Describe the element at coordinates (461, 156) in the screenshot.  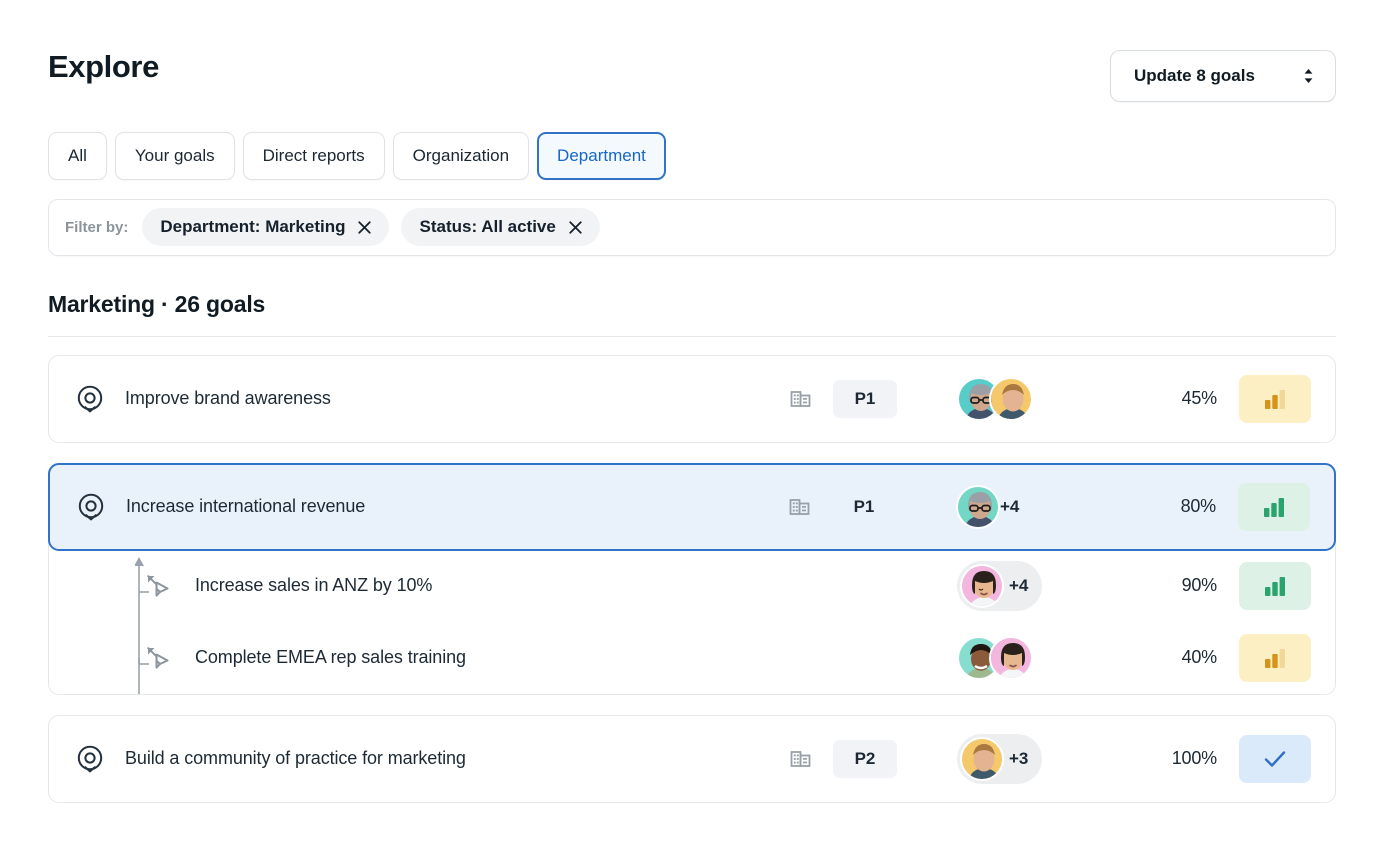
I see `tab-organization: Organization` at that location.